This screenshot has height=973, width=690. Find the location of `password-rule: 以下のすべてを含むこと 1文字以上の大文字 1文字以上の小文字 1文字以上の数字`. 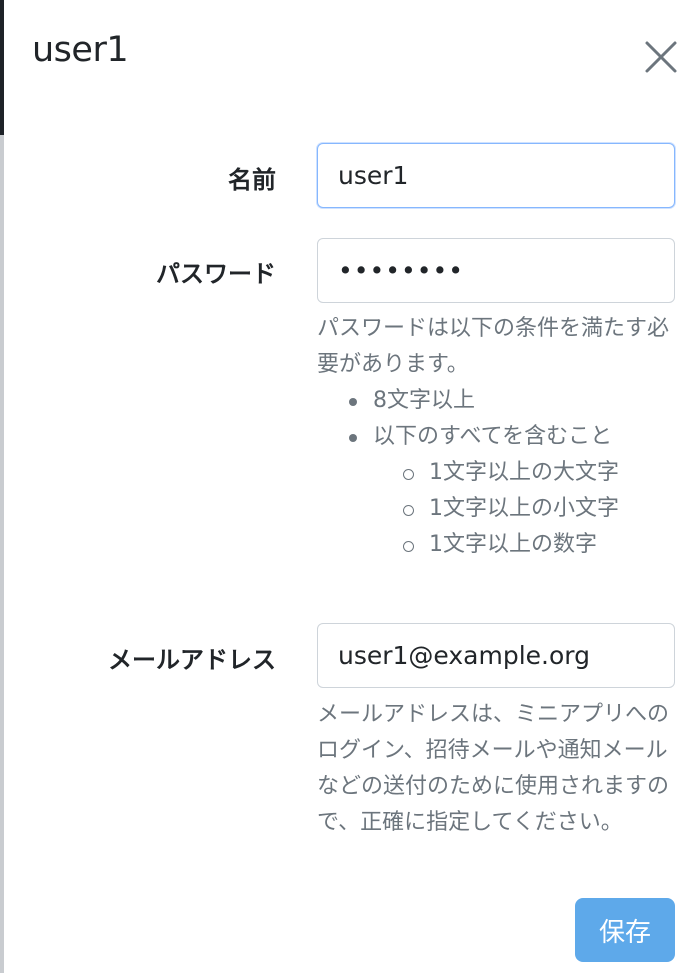

password-rule: 以下のすべてを含むこと 1文字以上の大文字 1文字以上の小文字 1文字以上の数字 is located at coordinates (510, 491).